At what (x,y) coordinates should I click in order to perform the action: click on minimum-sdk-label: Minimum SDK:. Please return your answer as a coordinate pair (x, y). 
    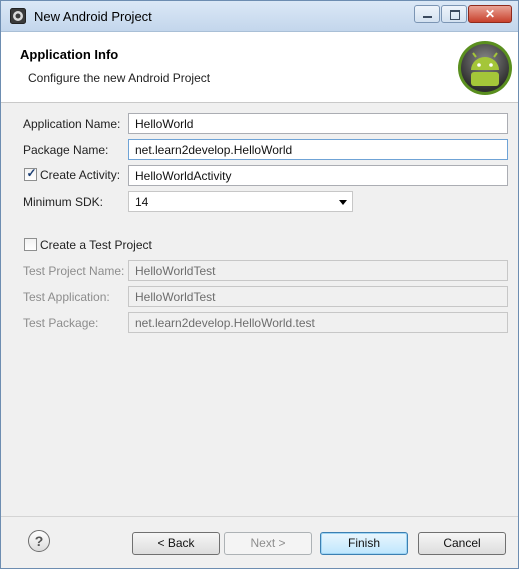
    Looking at the image, I should click on (63, 202).